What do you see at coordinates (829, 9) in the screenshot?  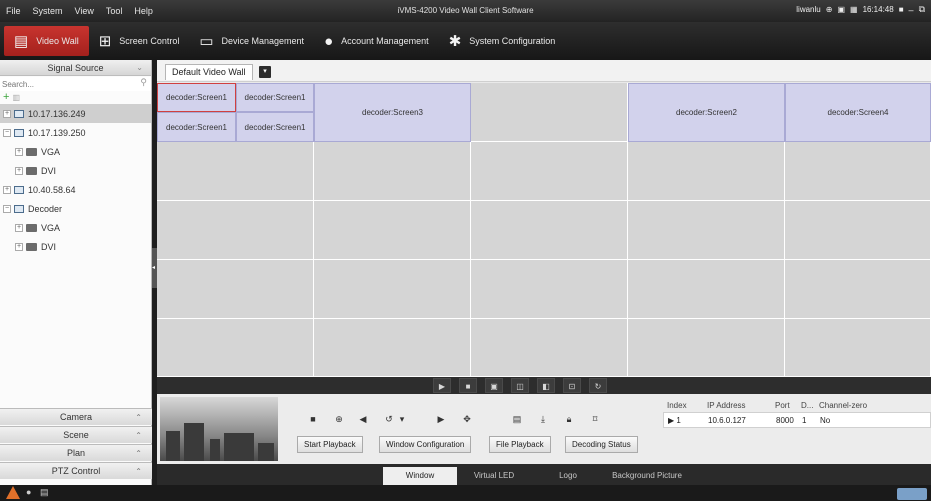 I see `globe-icon: ⊕` at bounding box center [829, 9].